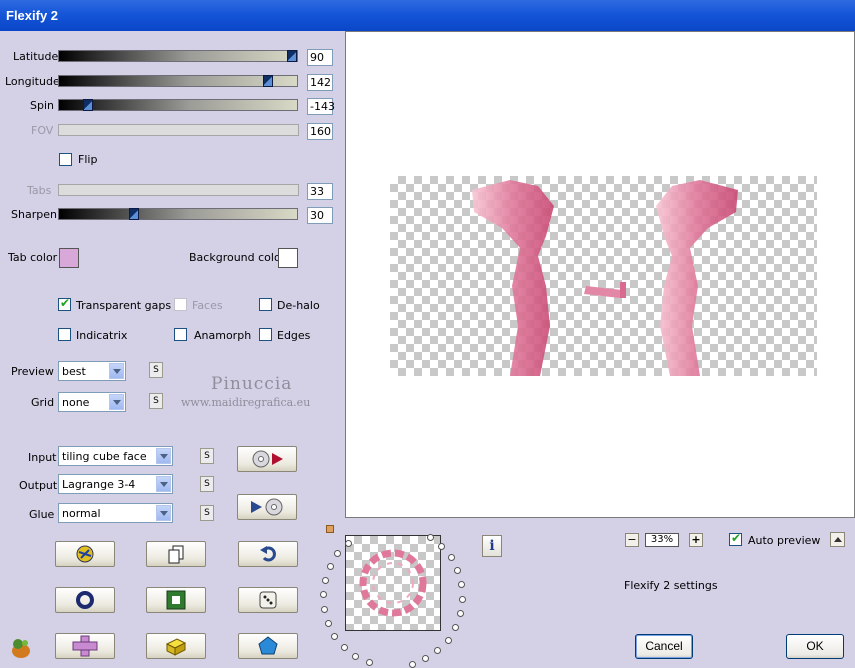 This screenshot has height=668, width=855. What do you see at coordinates (178, 81) in the screenshot?
I see `longitude-slider` at bounding box center [178, 81].